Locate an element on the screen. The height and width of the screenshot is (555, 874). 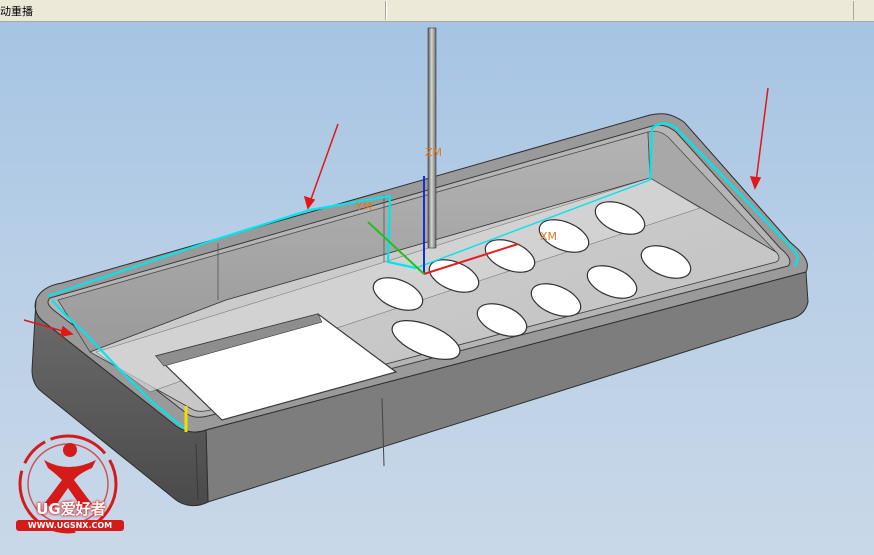
watermark-brand: UG爱好者 is located at coordinates (71, 508).